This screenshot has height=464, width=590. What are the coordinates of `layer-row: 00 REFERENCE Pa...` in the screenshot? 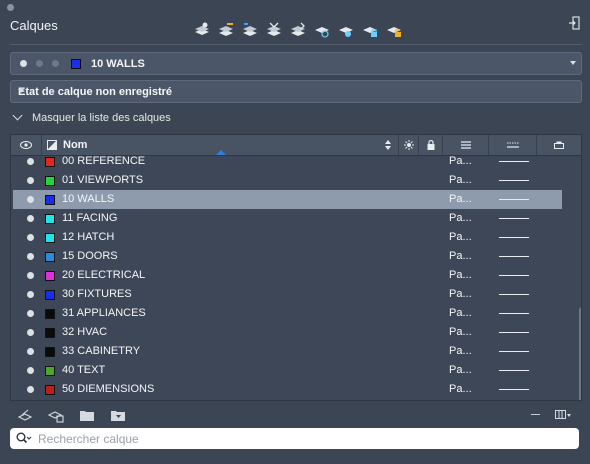 It's located at (287, 161).